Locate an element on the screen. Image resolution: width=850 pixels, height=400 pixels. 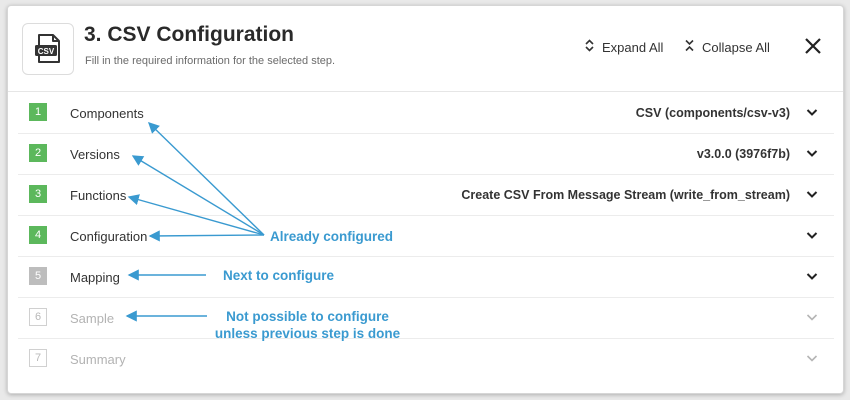
step-row-summary: 7 Summary is located at coordinates (426, 359).